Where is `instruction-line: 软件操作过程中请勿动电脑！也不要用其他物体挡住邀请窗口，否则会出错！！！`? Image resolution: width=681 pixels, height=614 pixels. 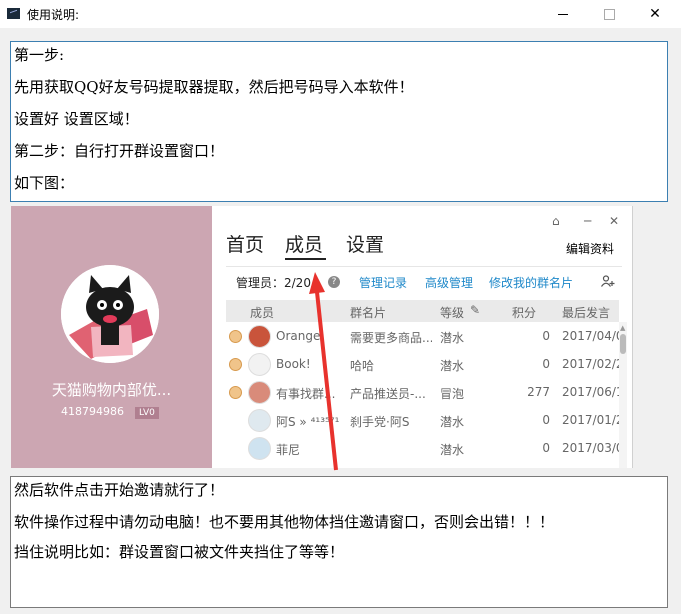 instruction-line: 软件操作过程中请勿动电脑！也不要用其他物体挡住邀请窗口，否则会出错！！！ is located at coordinates (284, 522).